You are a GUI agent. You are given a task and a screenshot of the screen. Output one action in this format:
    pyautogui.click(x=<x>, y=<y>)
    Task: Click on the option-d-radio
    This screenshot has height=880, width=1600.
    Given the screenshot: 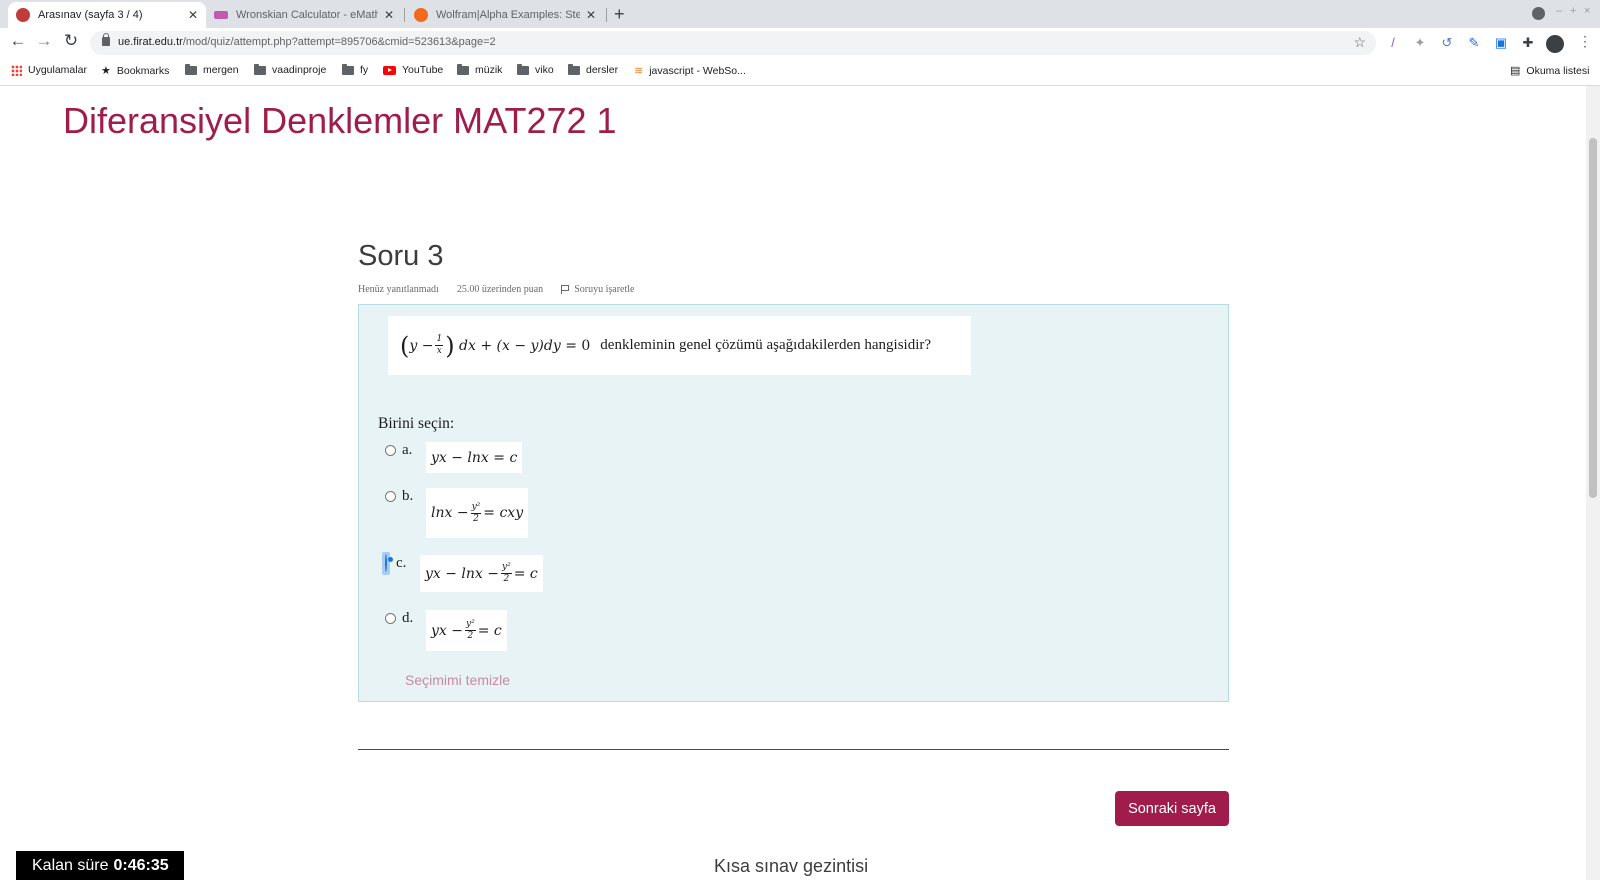 What is the action you would take?
    pyautogui.click(x=390, y=618)
    